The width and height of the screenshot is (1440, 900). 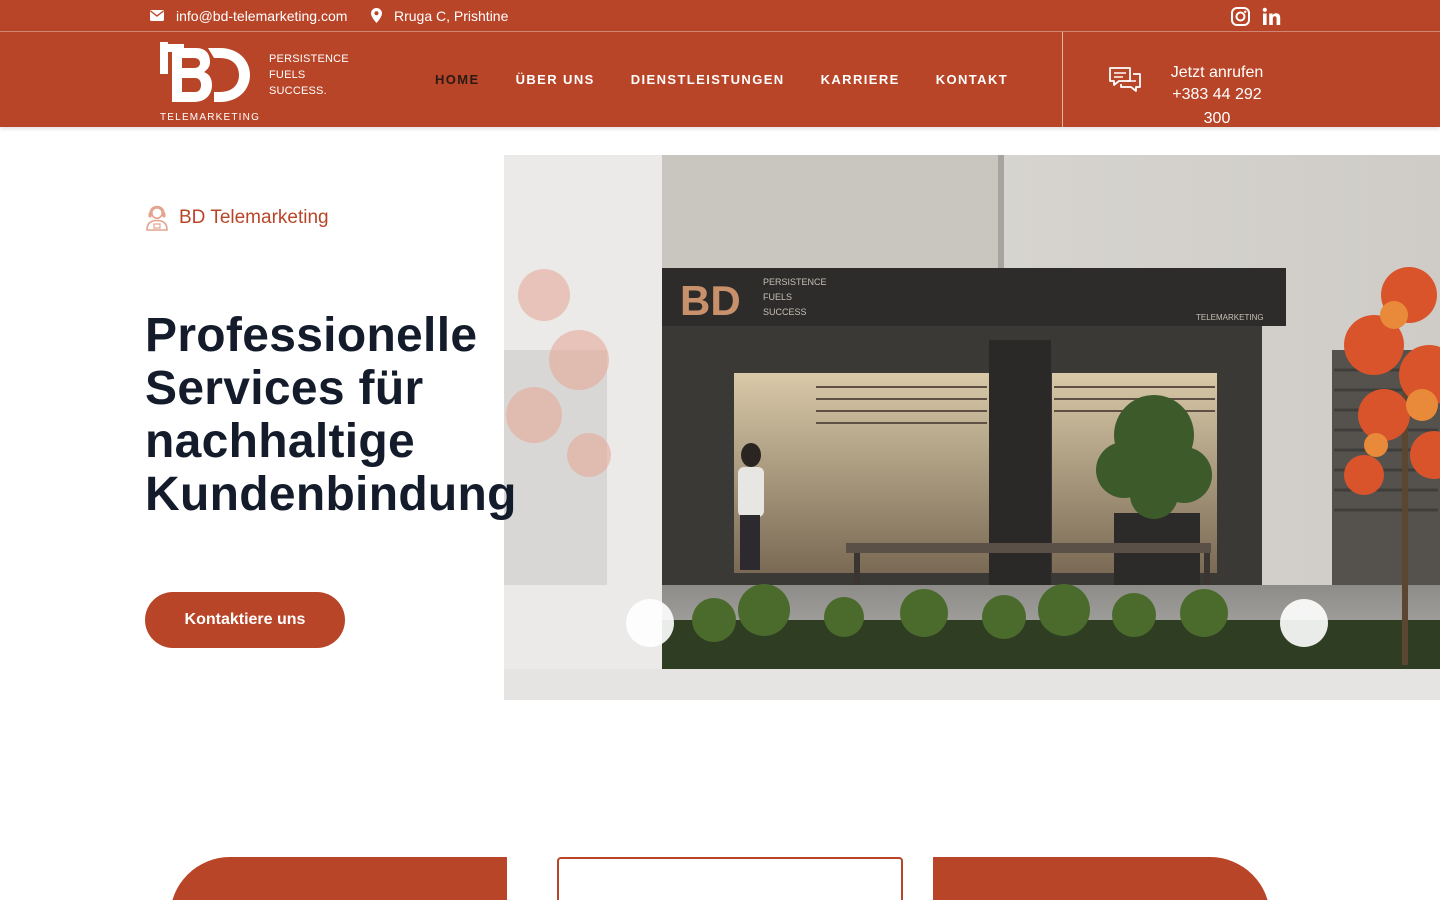 I want to click on nav-item-dienstleistungen: DIENSTLEISTUNGEN, so click(x=708, y=79).